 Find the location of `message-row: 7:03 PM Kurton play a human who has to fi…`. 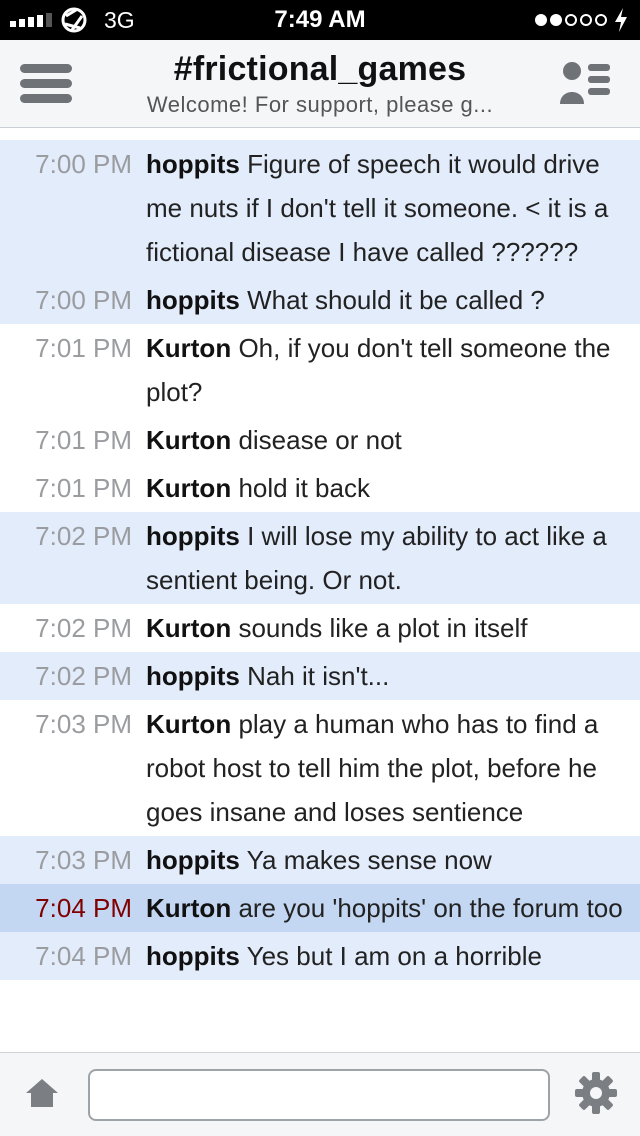

message-row: 7:03 PM Kurton play a human who has to fi… is located at coordinates (320, 768).